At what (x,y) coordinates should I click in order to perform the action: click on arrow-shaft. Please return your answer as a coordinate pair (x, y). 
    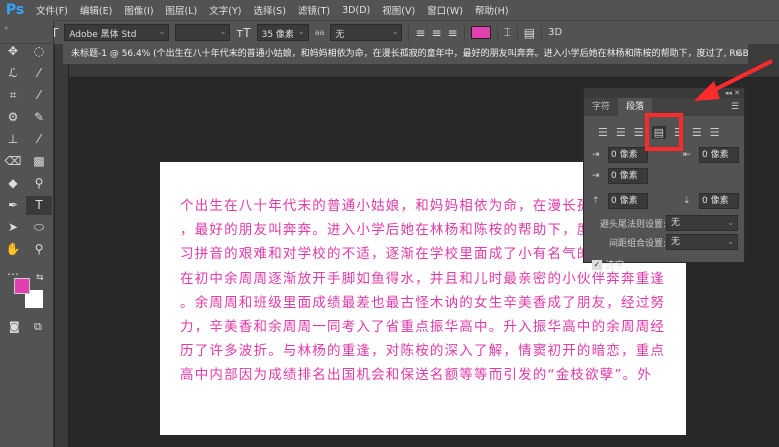
    Looking at the image, I should click on (740, 77).